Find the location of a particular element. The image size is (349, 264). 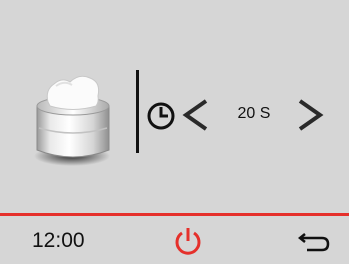

clock-time: 12:00 is located at coordinates (58, 240).